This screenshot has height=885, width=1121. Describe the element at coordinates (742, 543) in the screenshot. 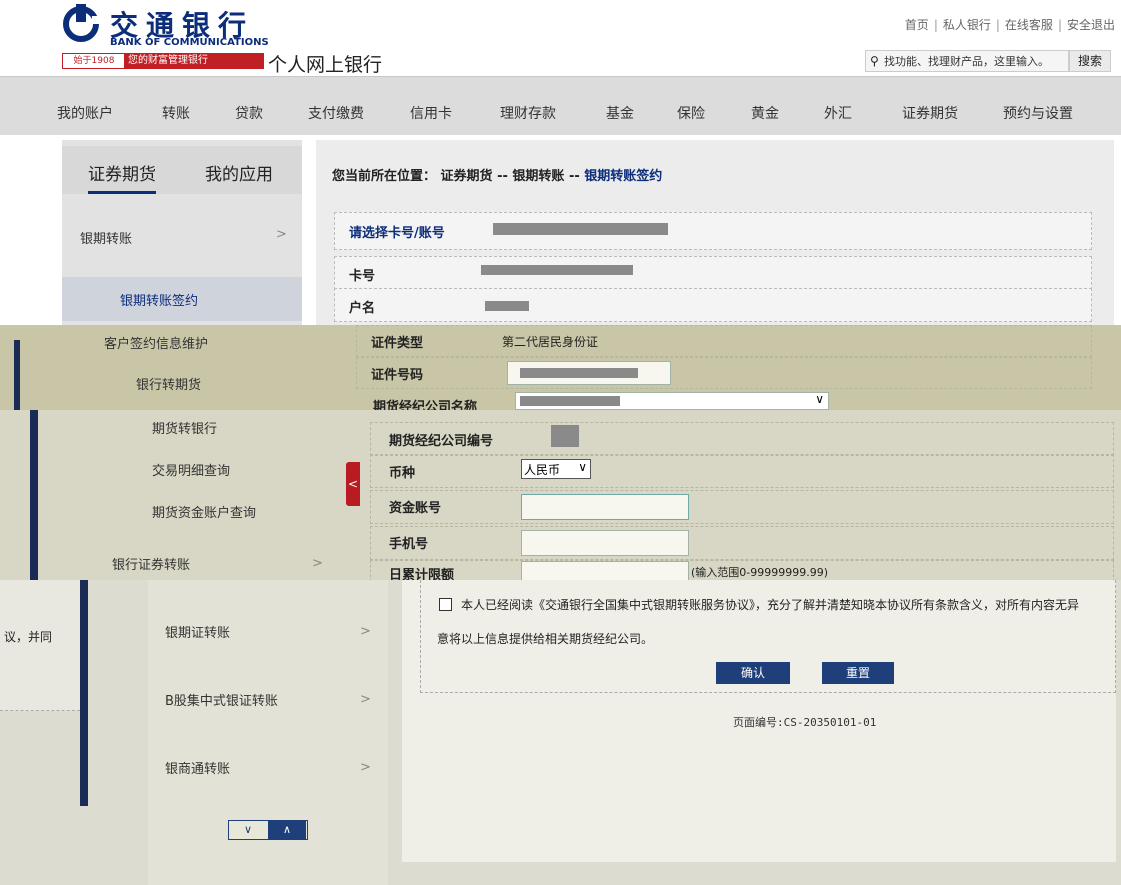

I see `mobile-row: 手机号` at that location.